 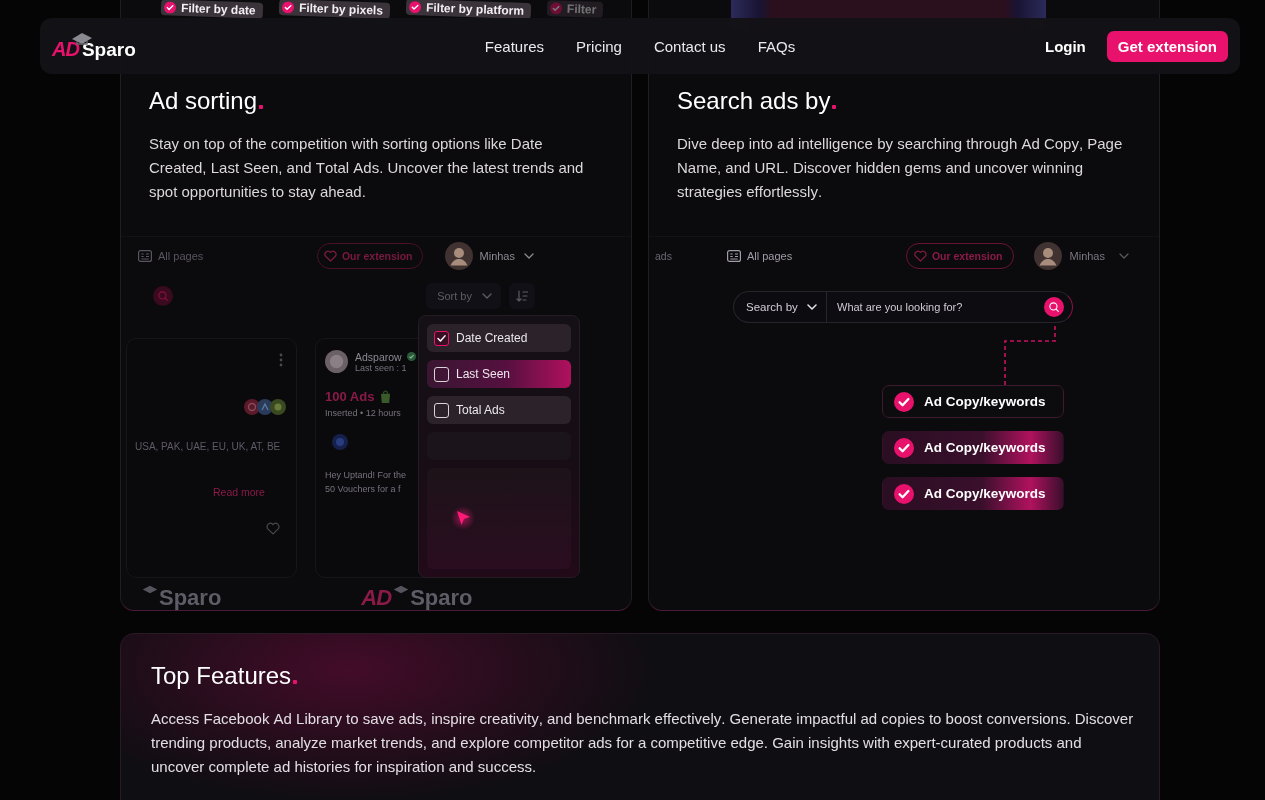 What do you see at coordinates (599, 46) in the screenshot?
I see `nav-link: Pricing` at bounding box center [599, 46].